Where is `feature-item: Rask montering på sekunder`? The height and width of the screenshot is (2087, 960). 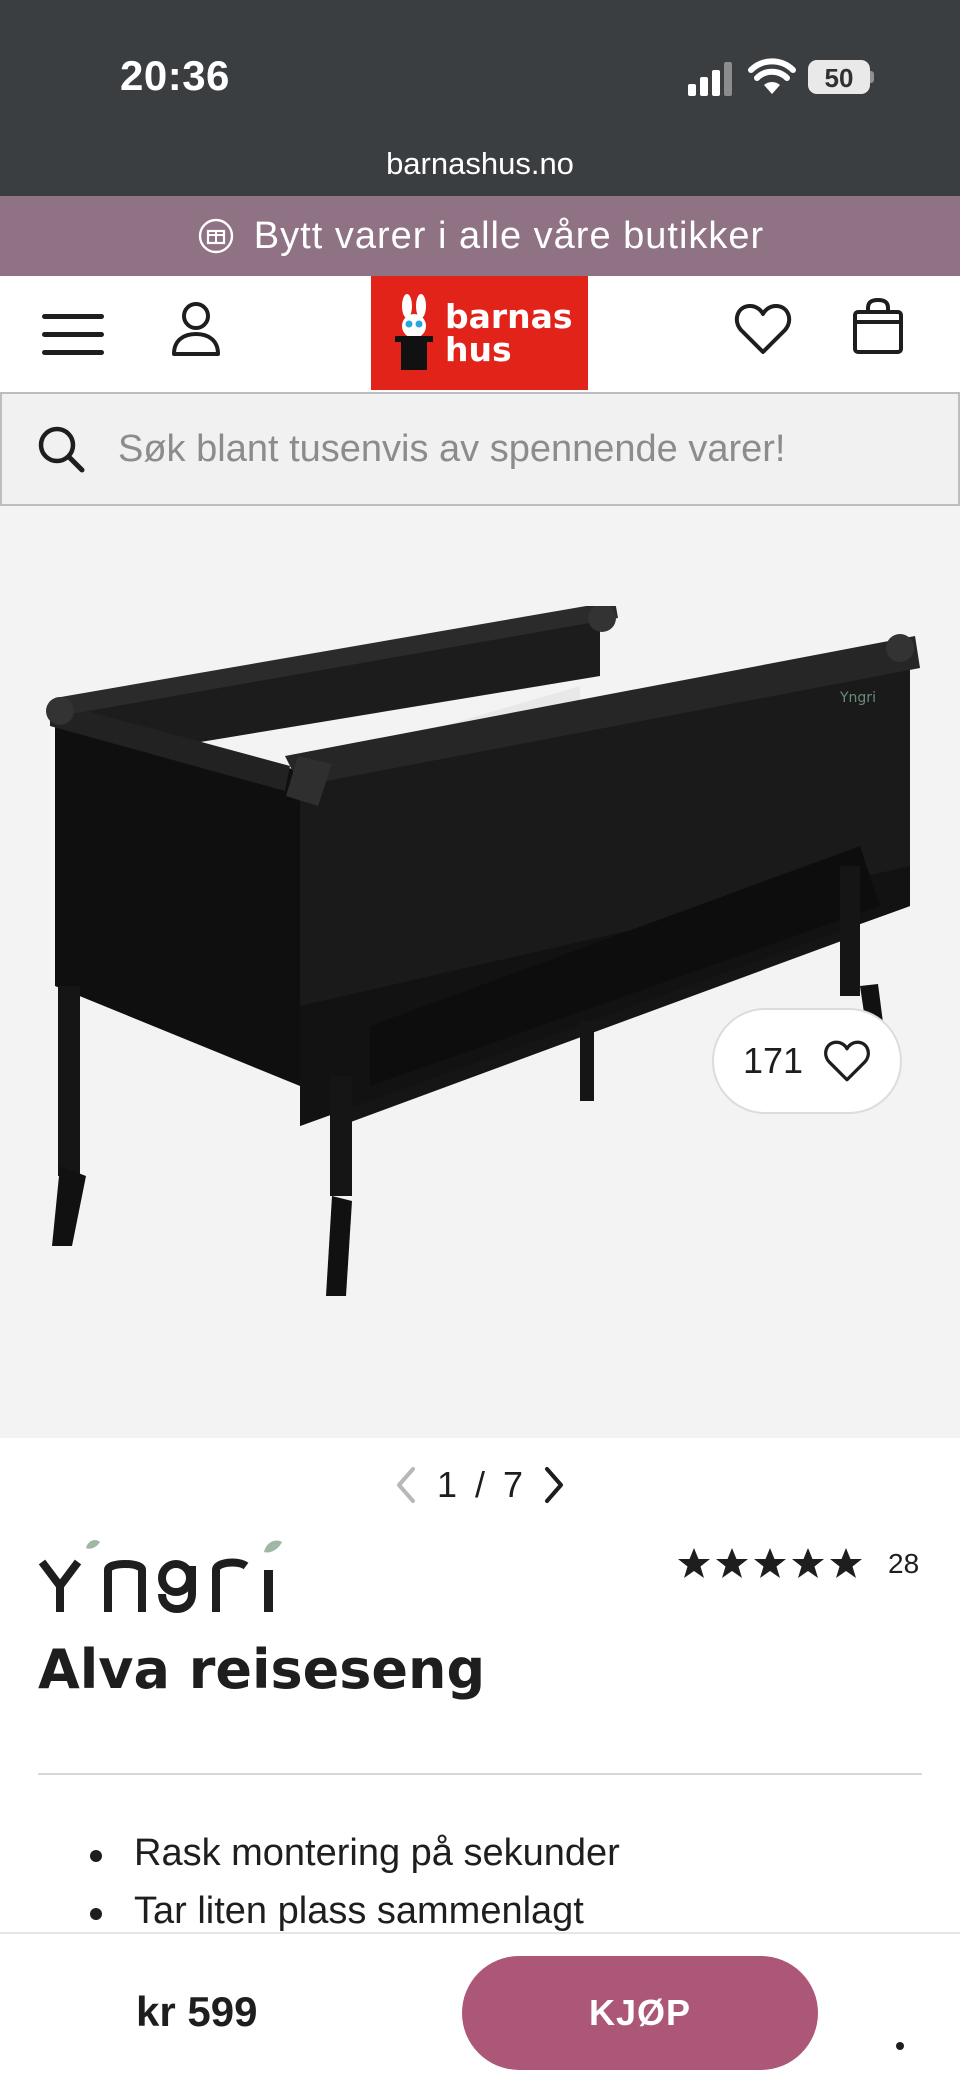
feature-item: Rask montering på sekunder is located at coordinates (355, 1861).